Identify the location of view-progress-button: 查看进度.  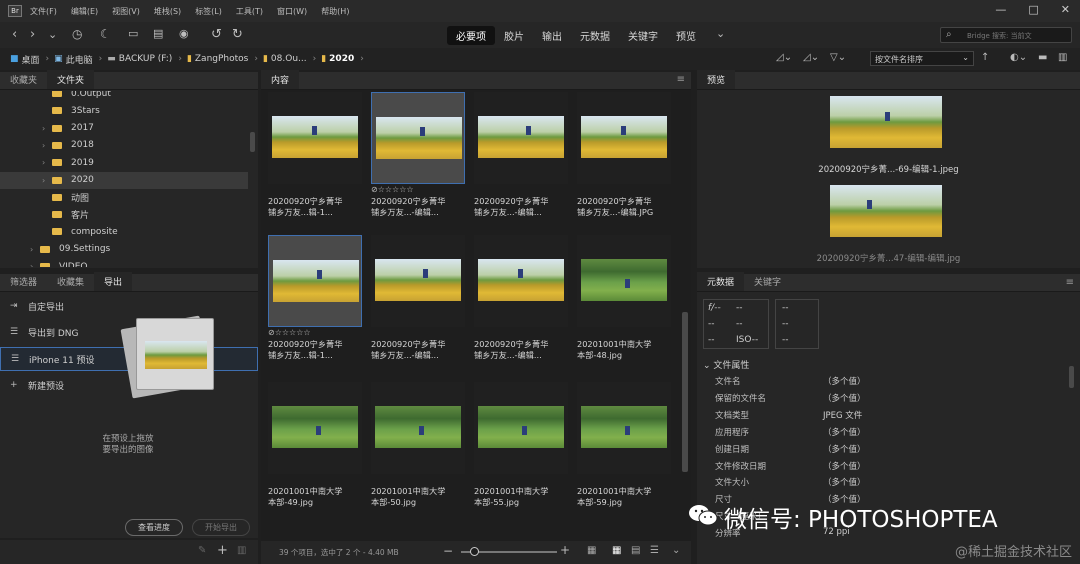
(154, 527).